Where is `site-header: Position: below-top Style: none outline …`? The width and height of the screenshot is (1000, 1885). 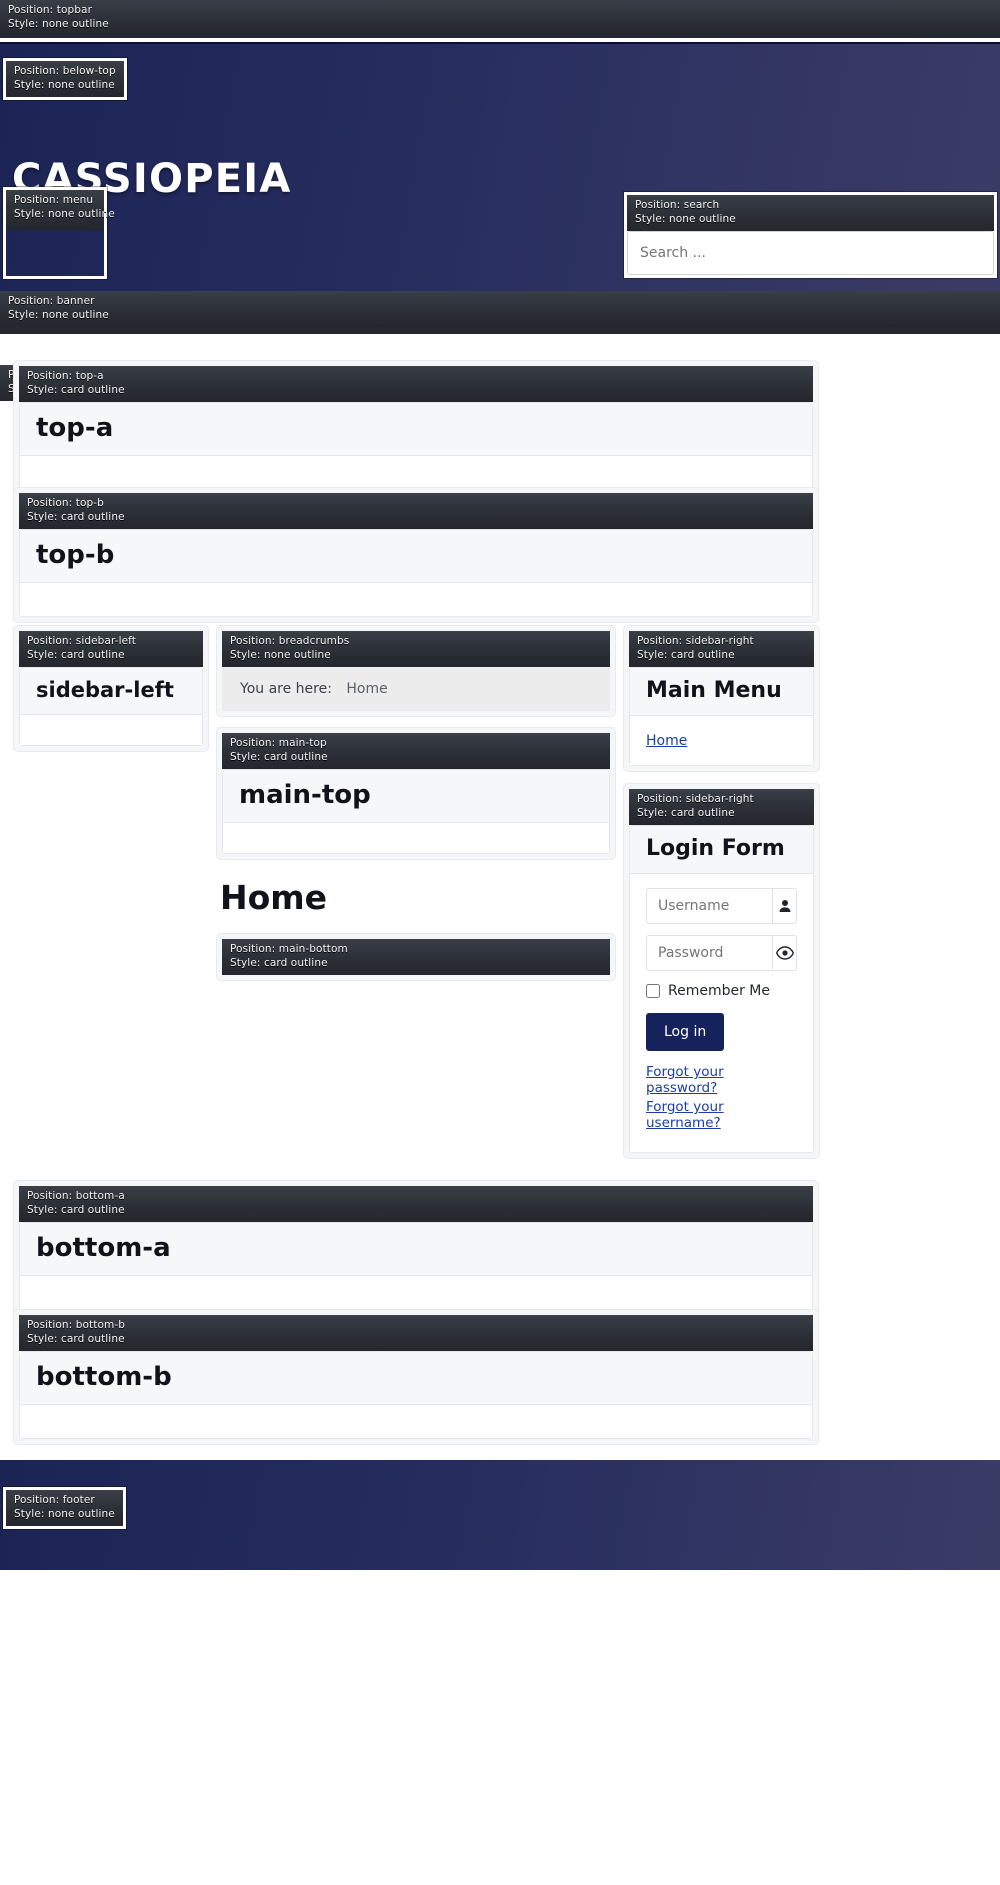
site-header: Position: below-top Style: none outline … is located at coordinates (500, 166).